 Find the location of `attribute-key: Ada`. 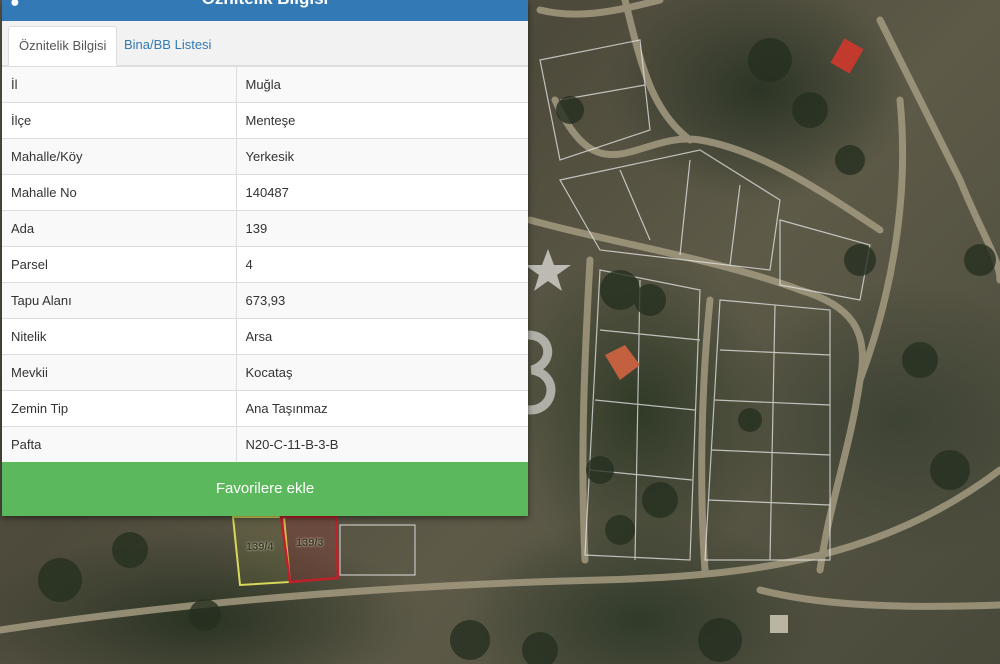

attribute-key: Ada is located at coordinates (119, 228).